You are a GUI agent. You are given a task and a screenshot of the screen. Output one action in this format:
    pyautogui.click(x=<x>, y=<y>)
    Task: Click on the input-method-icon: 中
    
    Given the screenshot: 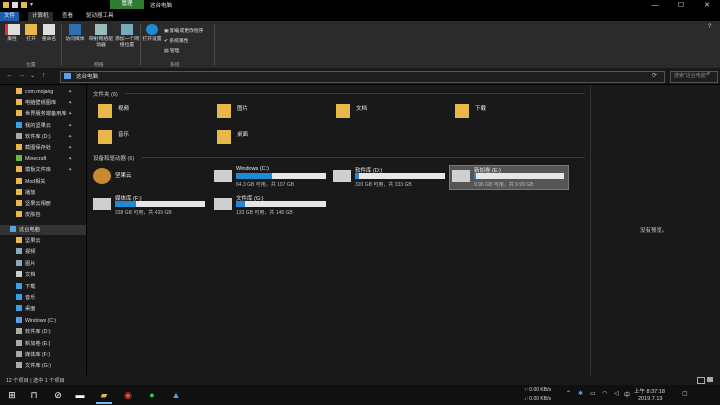 What is the action you would take?
    pyautogui.click(x=627, y=394)
    